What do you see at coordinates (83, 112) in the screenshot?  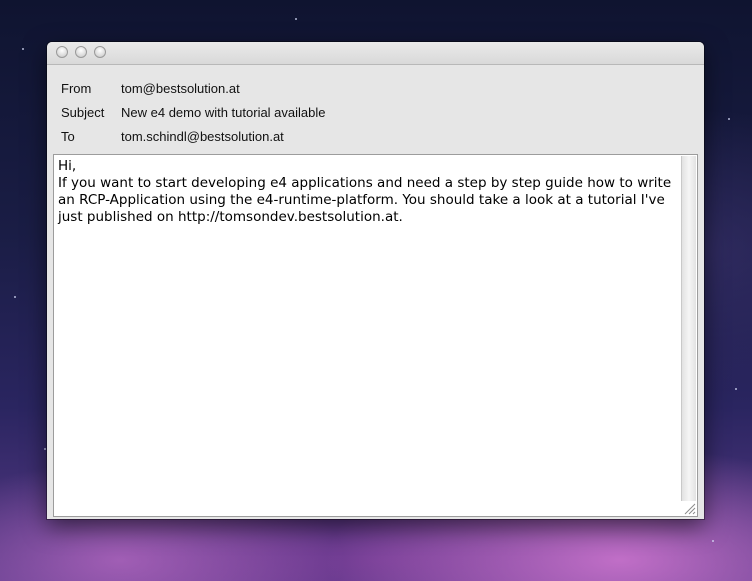 I see `subject-label: Subject` at bounding box center [83, 112].